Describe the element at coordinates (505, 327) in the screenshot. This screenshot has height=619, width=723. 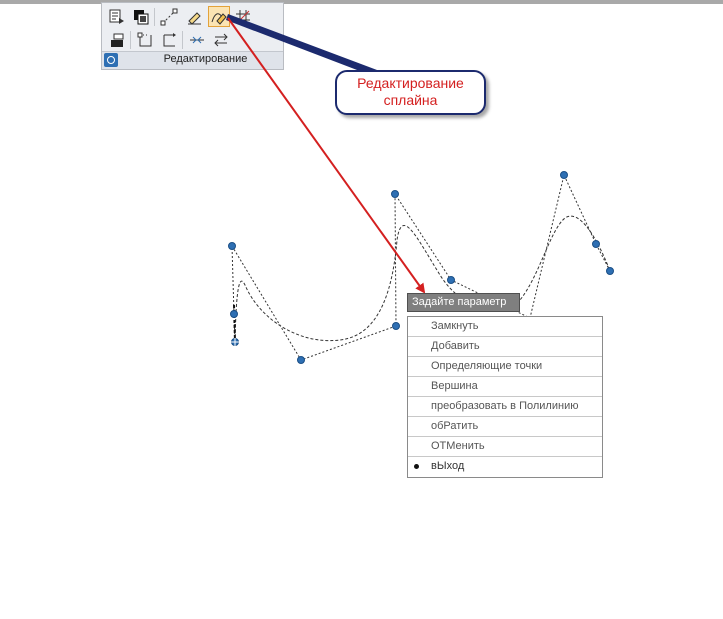
I see `menu-item-close: Замкнуть` at that location.